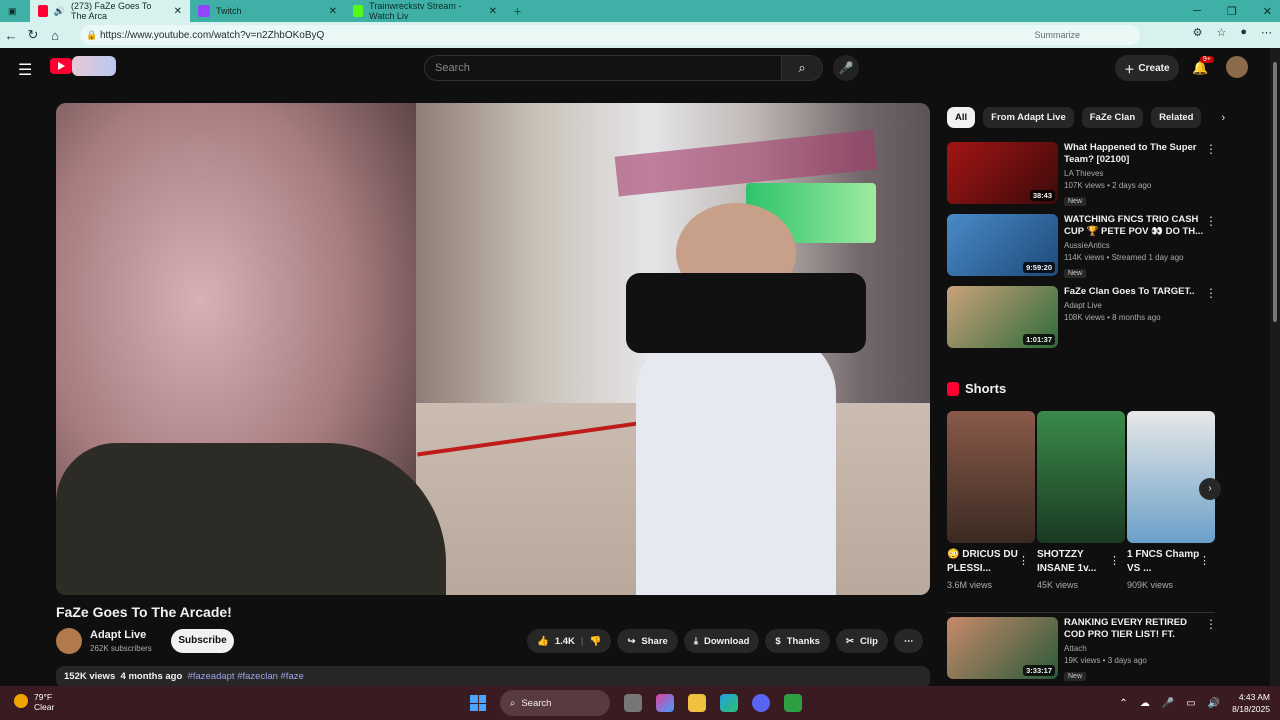  What do you see at coordinates (1221, 32) in the screenshot?
I see `favorites-icon: ☆` at bounding box center [1221, 32].